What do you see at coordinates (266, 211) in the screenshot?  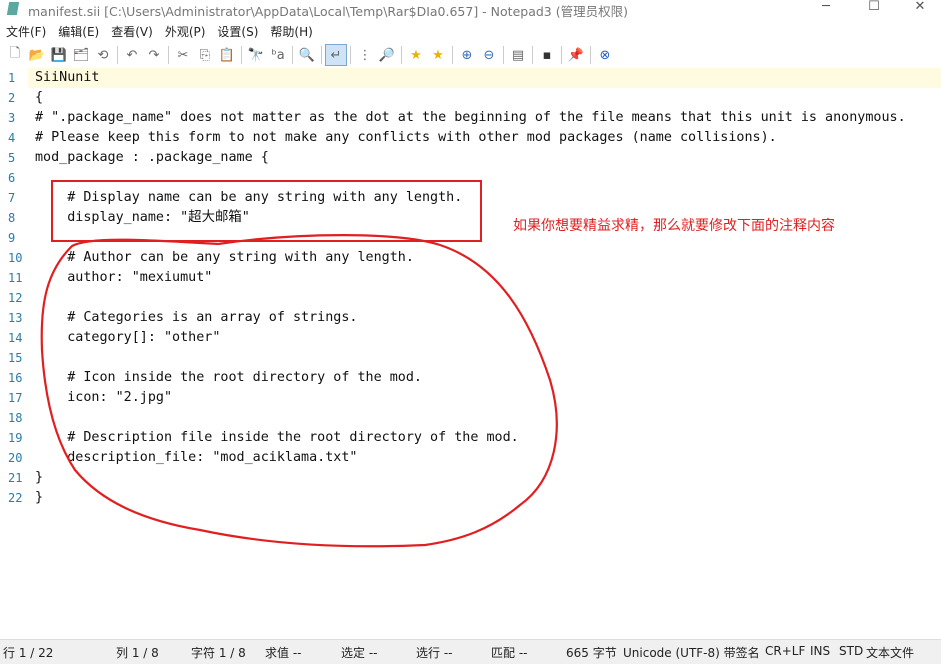 I see `annotation-rectangle` at bounding box center [266, 211].